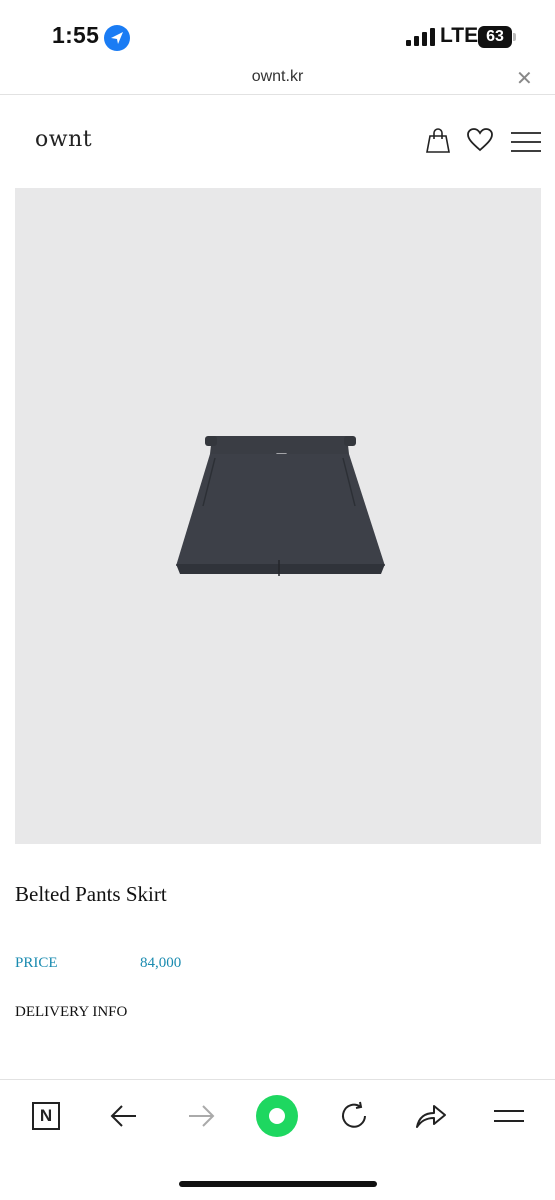 The height and width of the screenshot is (1200, 555). Describe the element at coordinates (63, 139) in the screenshot. I see `site-logo: ownt` at that location.